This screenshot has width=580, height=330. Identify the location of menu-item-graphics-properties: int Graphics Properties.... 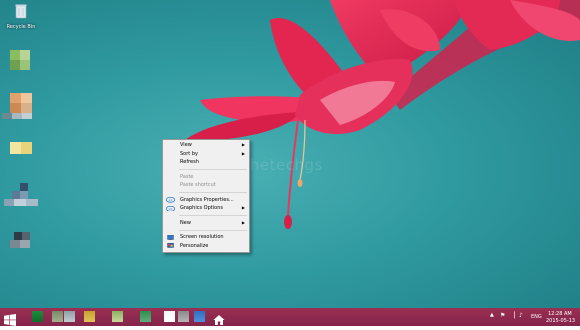
(206, 200).